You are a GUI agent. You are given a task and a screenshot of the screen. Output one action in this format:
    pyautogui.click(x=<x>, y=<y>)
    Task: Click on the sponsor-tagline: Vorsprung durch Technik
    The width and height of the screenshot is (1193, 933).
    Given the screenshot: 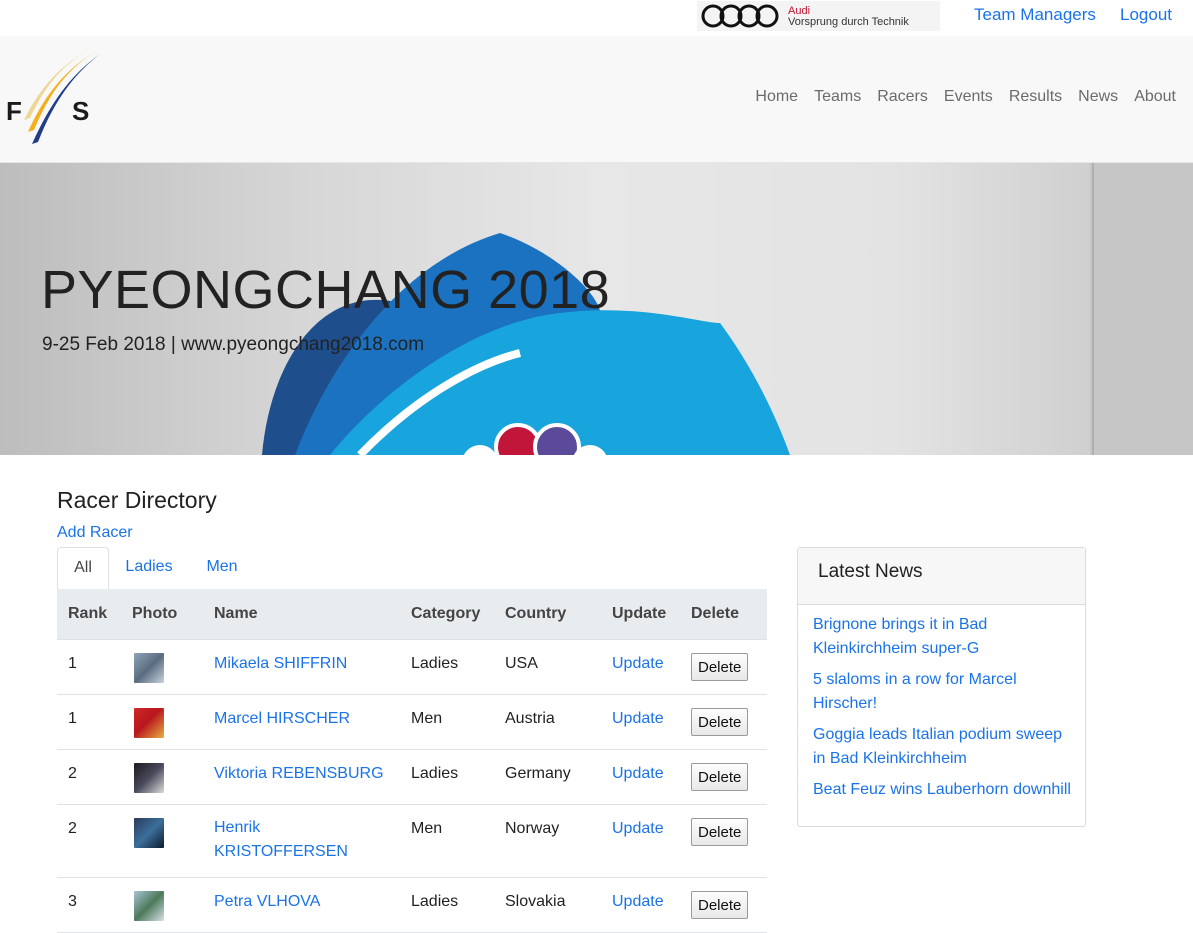 What is the action you would take?
    pyautogui.click(x=848, y=22)
    